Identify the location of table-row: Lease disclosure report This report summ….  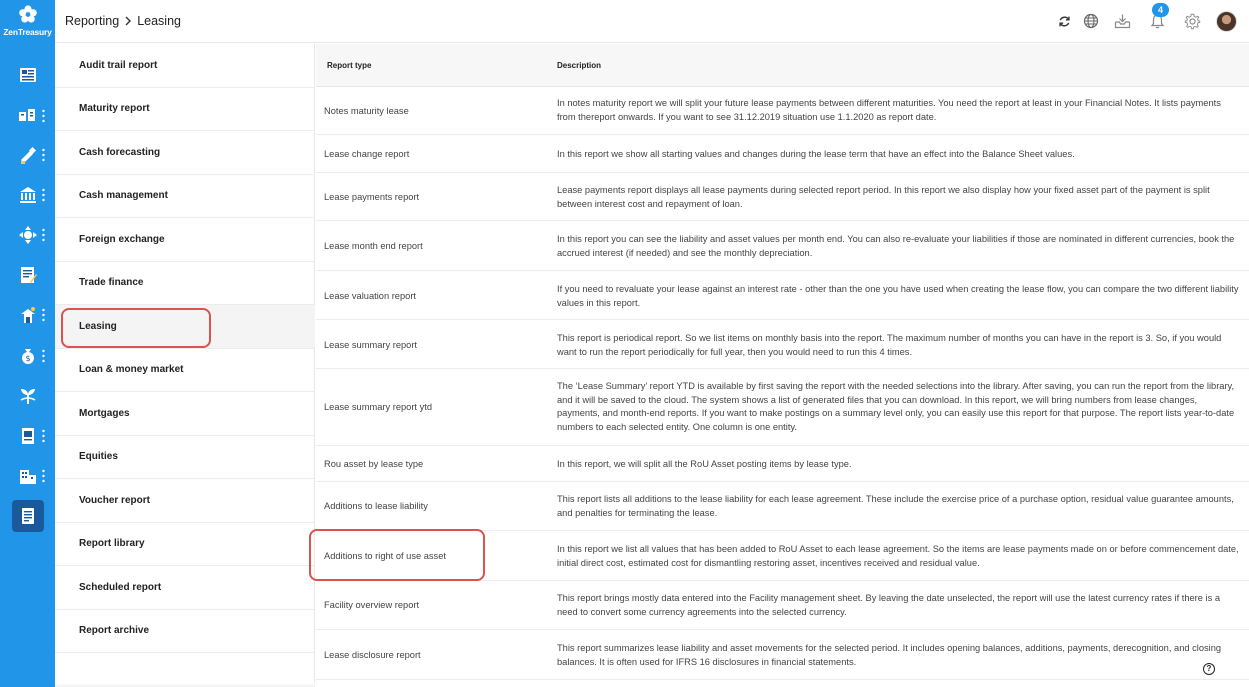
(782, 655).